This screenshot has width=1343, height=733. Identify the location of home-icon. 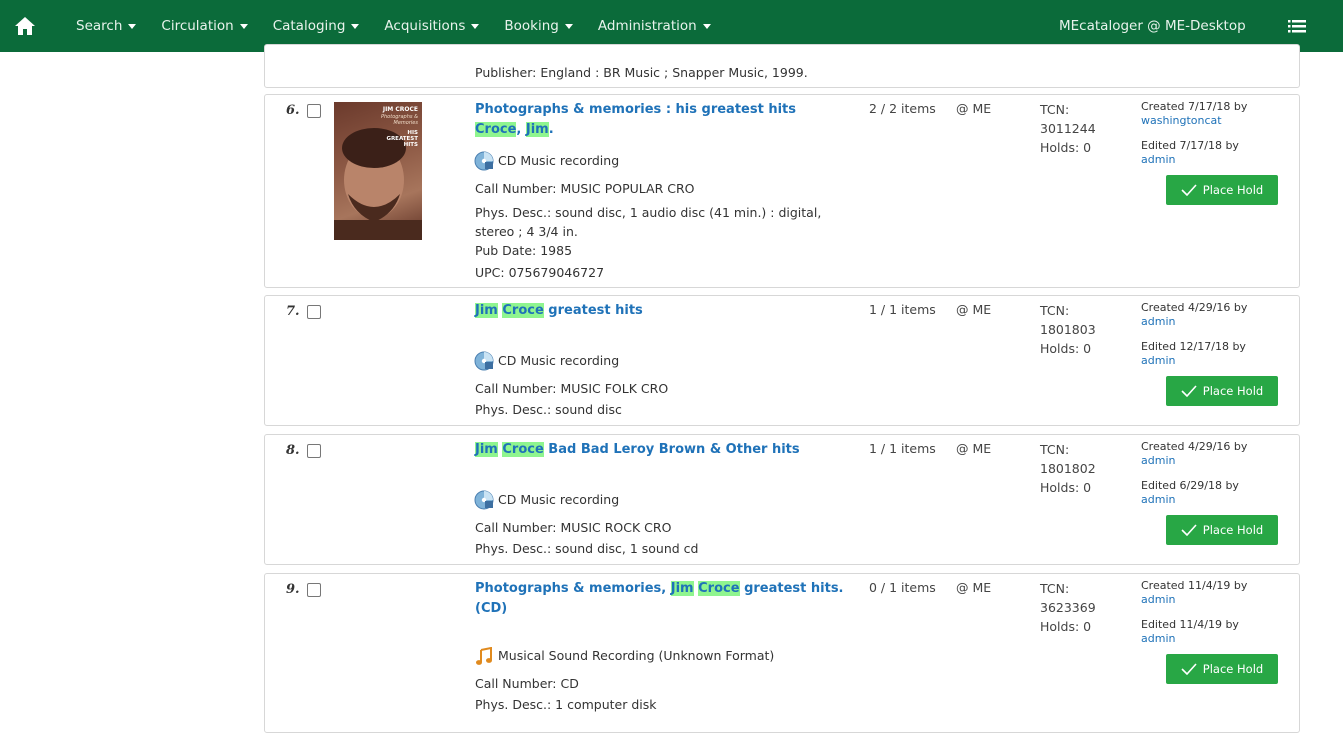
(25, 26).